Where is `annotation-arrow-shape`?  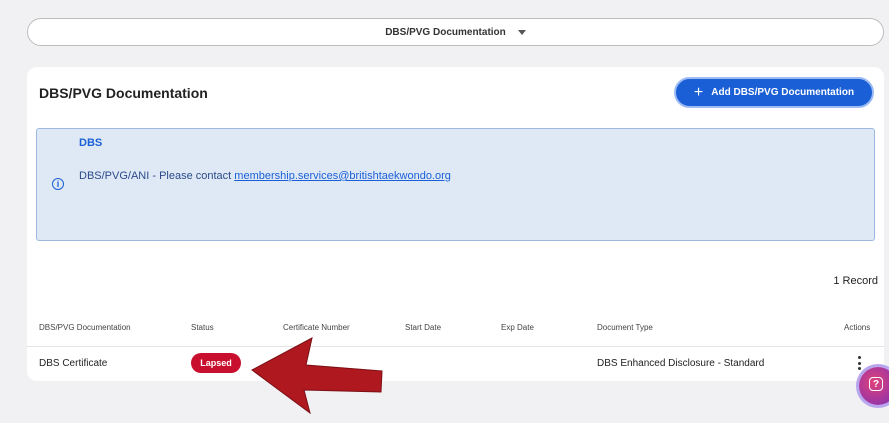
annotation-arrow-shape is located at coordinates (317, 376).